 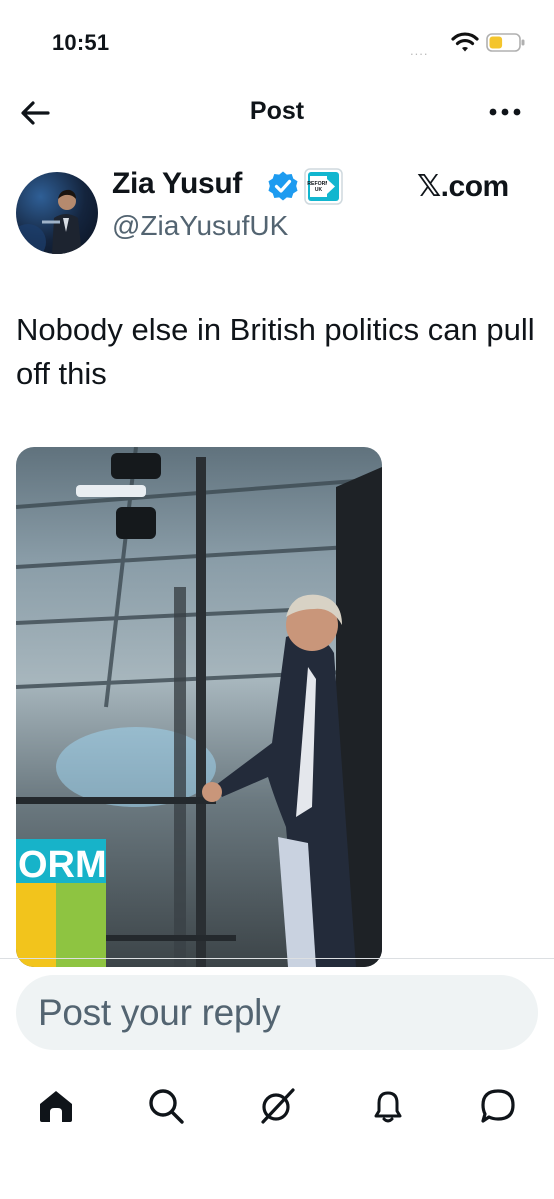 I want to click on author-avatar, so click(x=57, y=213).